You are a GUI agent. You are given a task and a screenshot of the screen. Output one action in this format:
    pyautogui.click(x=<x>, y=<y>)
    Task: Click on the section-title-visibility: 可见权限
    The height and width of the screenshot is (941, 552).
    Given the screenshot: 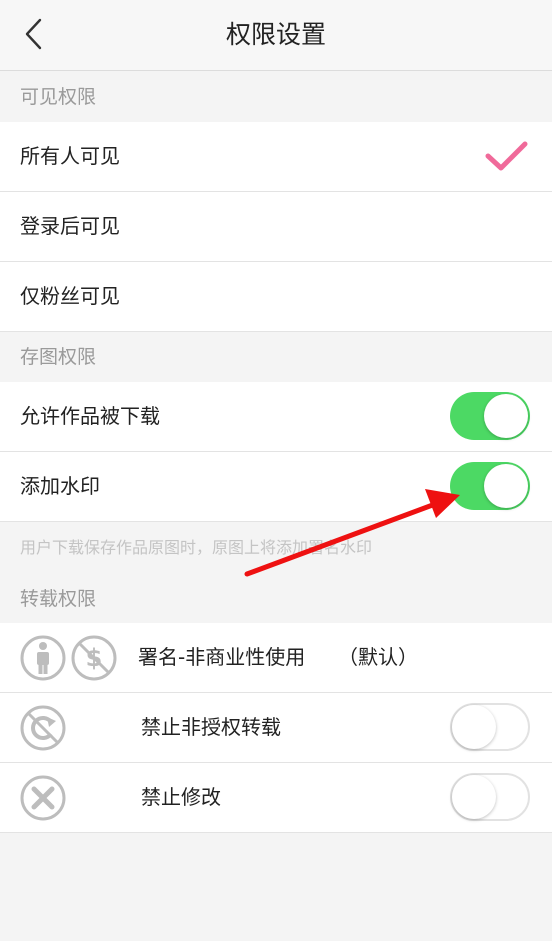 What is the action you would take?
    pyautogui.click(x=58, y=97)
    